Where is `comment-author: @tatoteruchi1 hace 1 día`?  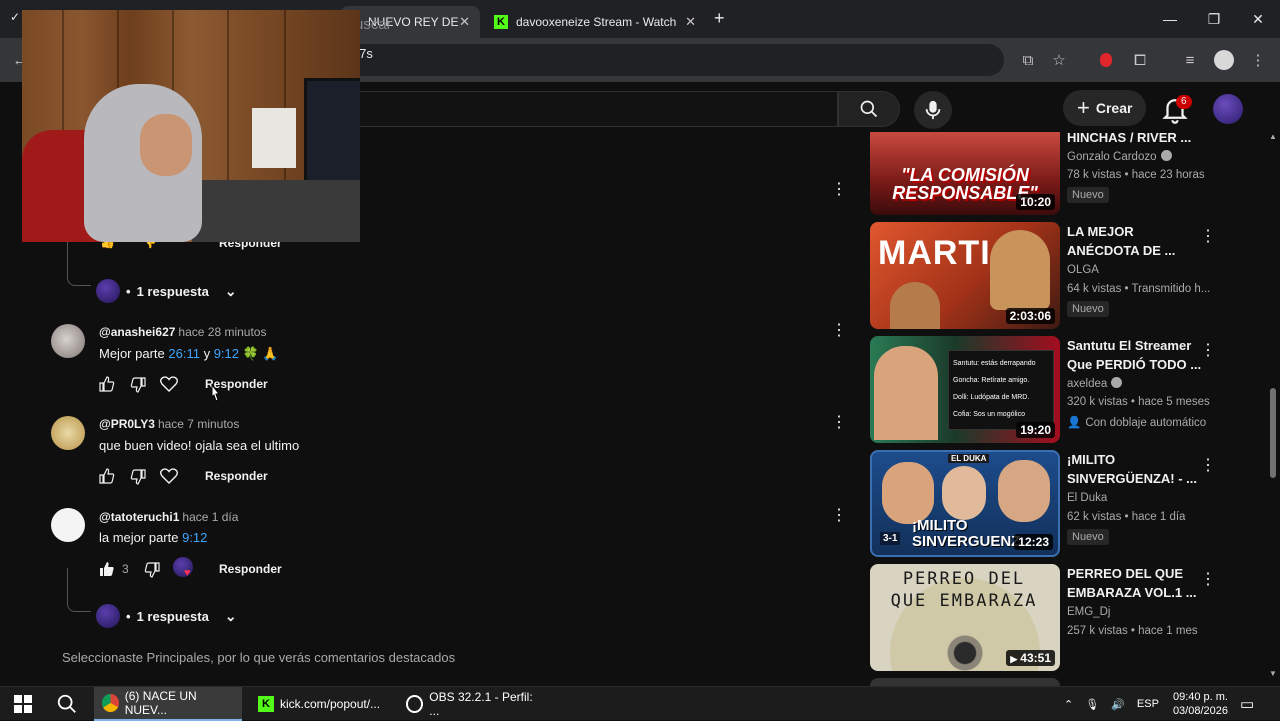 comment-author: @tatoteruchi1 hace 1 día is located at coordinates (168, 517).